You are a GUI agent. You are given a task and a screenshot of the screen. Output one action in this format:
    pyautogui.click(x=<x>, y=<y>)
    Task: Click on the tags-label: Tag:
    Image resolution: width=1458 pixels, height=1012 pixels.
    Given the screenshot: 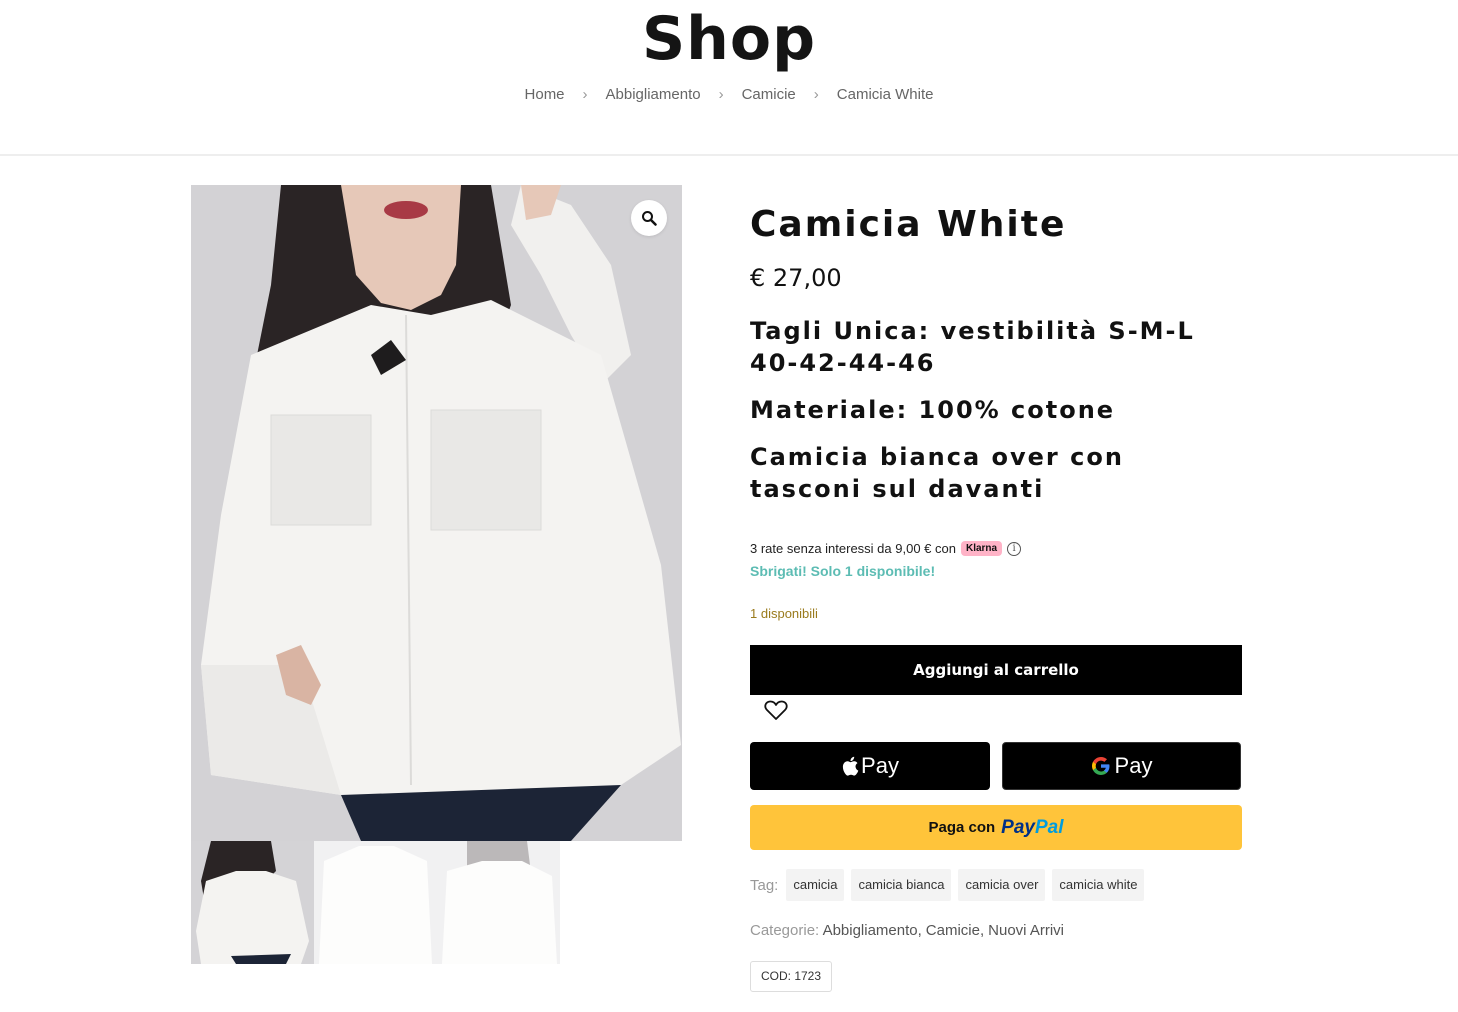 What is the action you would take?
    pyautogui.click(x=764, y=885)
    